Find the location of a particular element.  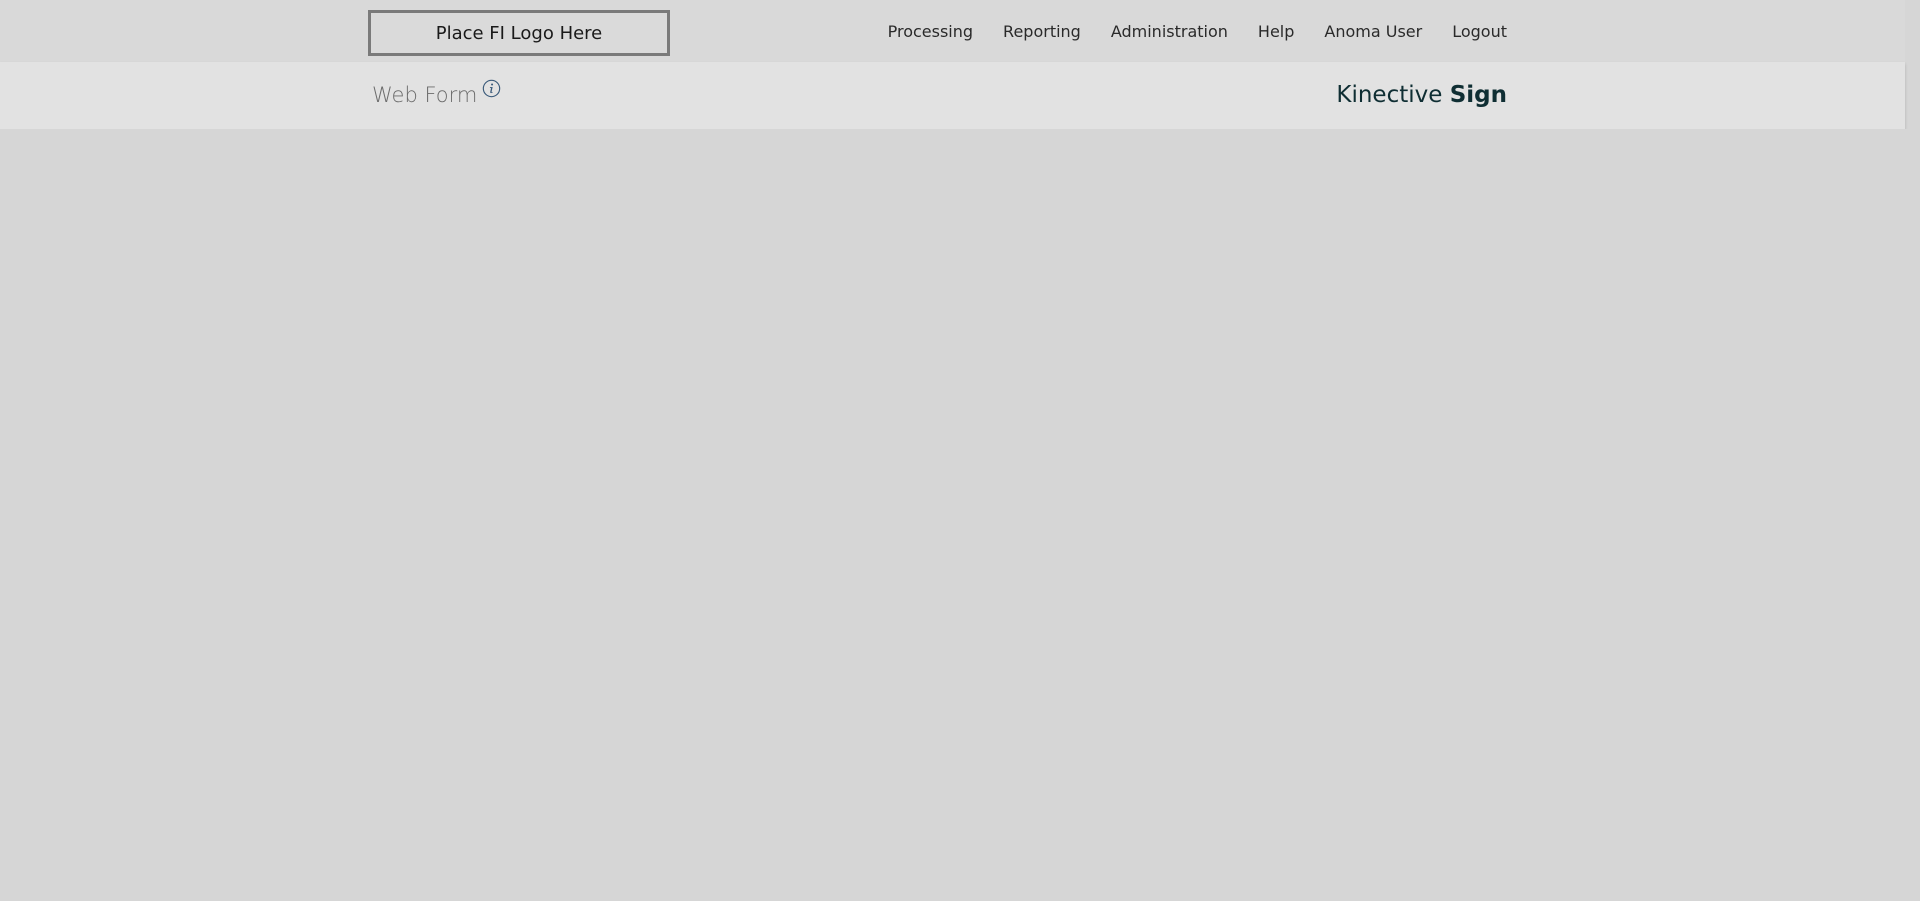

page-title-text: Web Form is located at coordinates (425, 95).